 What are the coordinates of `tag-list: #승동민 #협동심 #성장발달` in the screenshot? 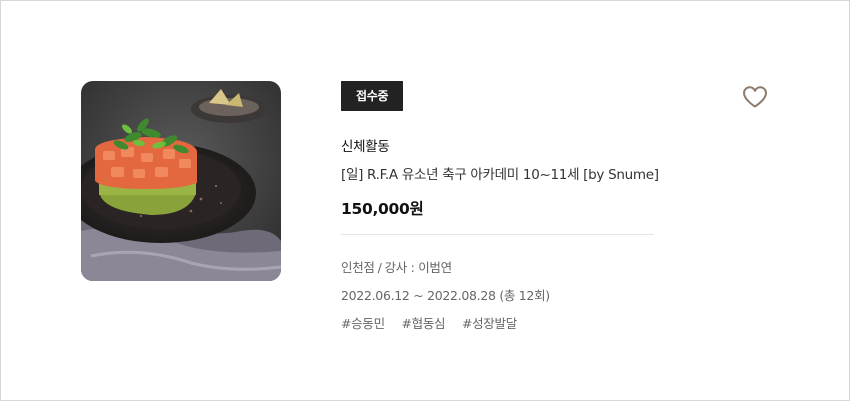 It's located at (497, 322).